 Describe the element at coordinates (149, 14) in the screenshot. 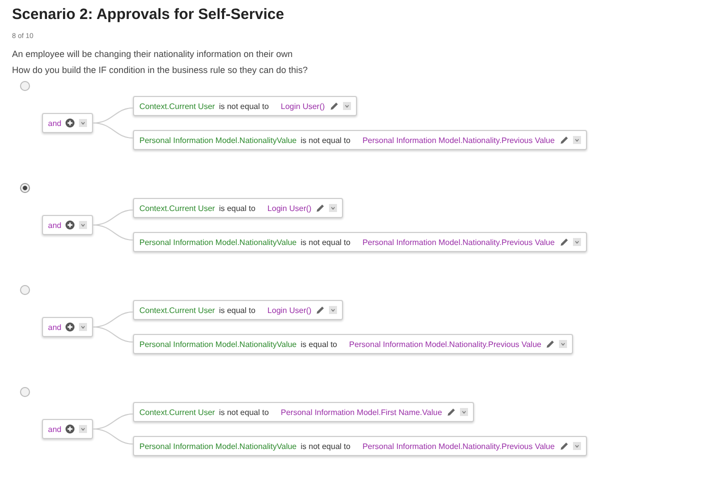

I see `scenario-title: Scenario 2: Approvals for Self-Service` at that location.